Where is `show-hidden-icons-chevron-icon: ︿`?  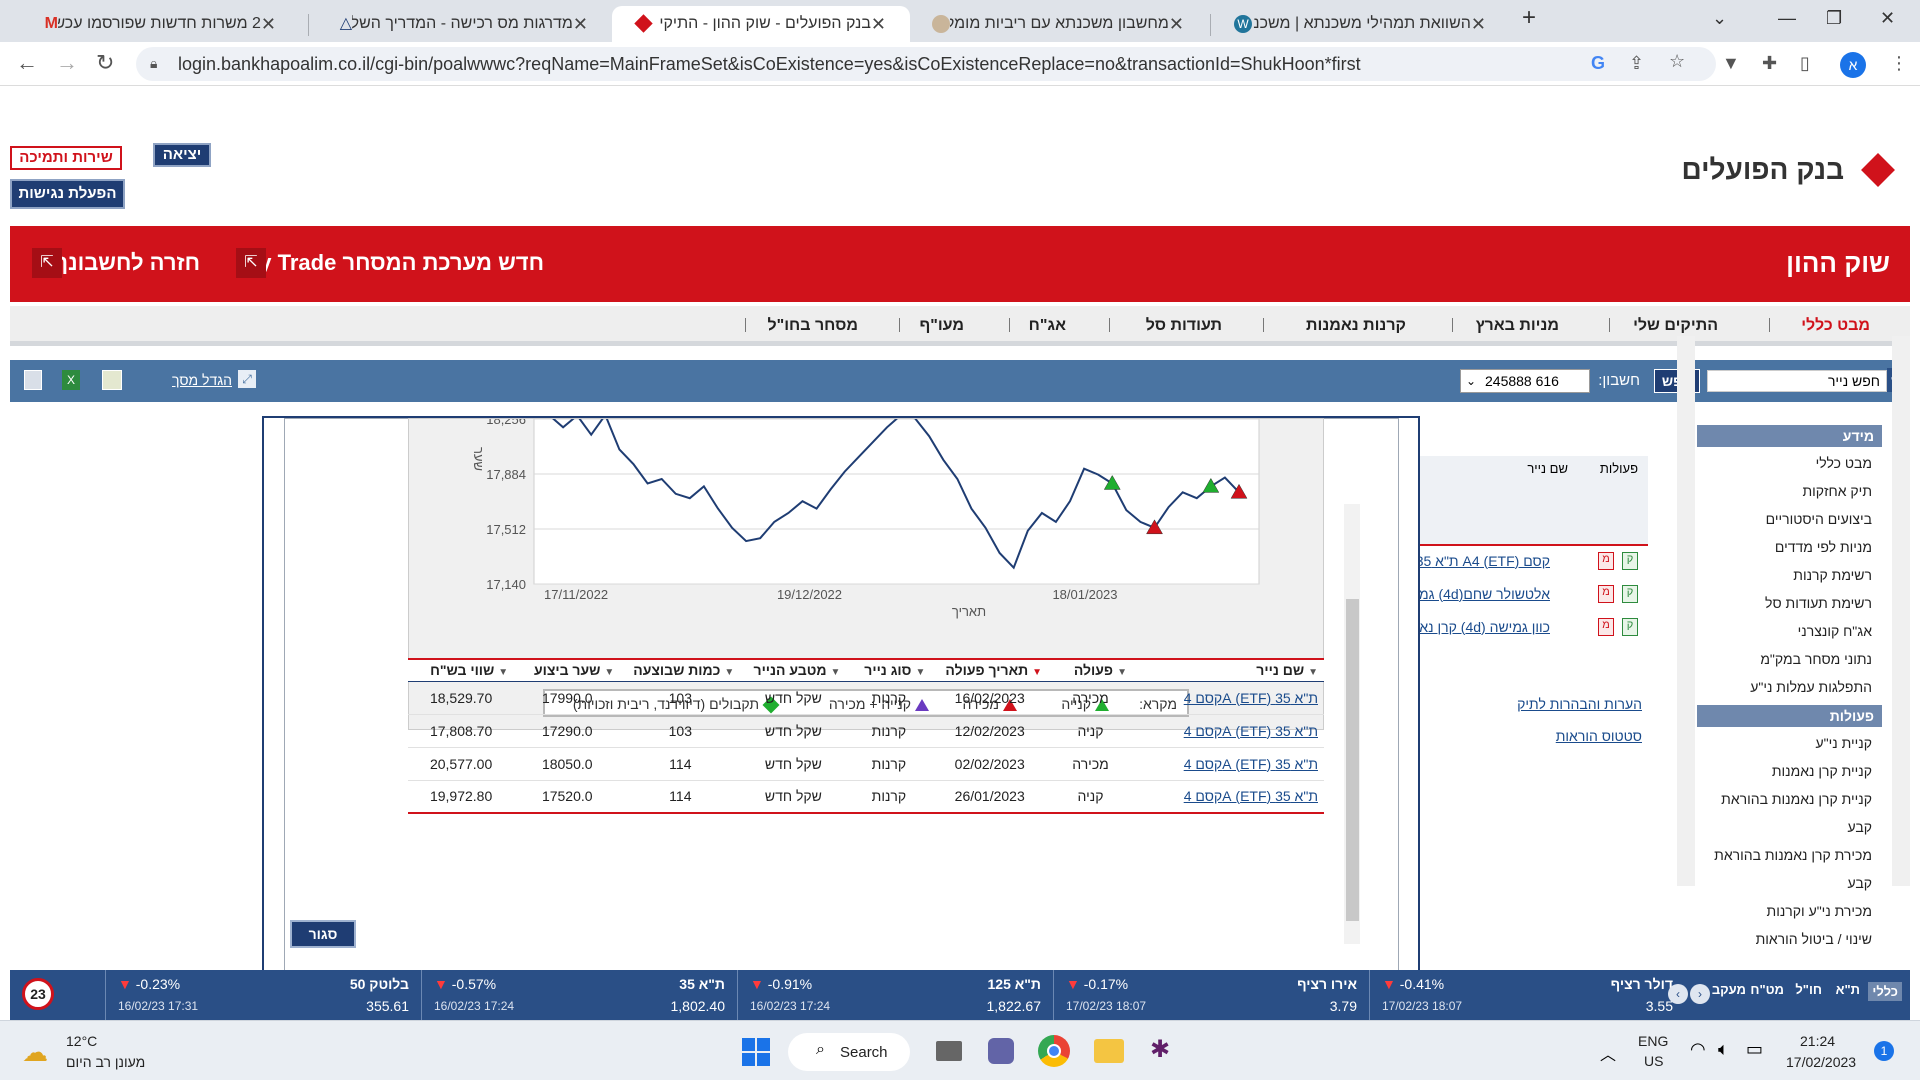
show-hidden-icons-chevron-icon: ︿ is located at coordinates (1608, 1053).